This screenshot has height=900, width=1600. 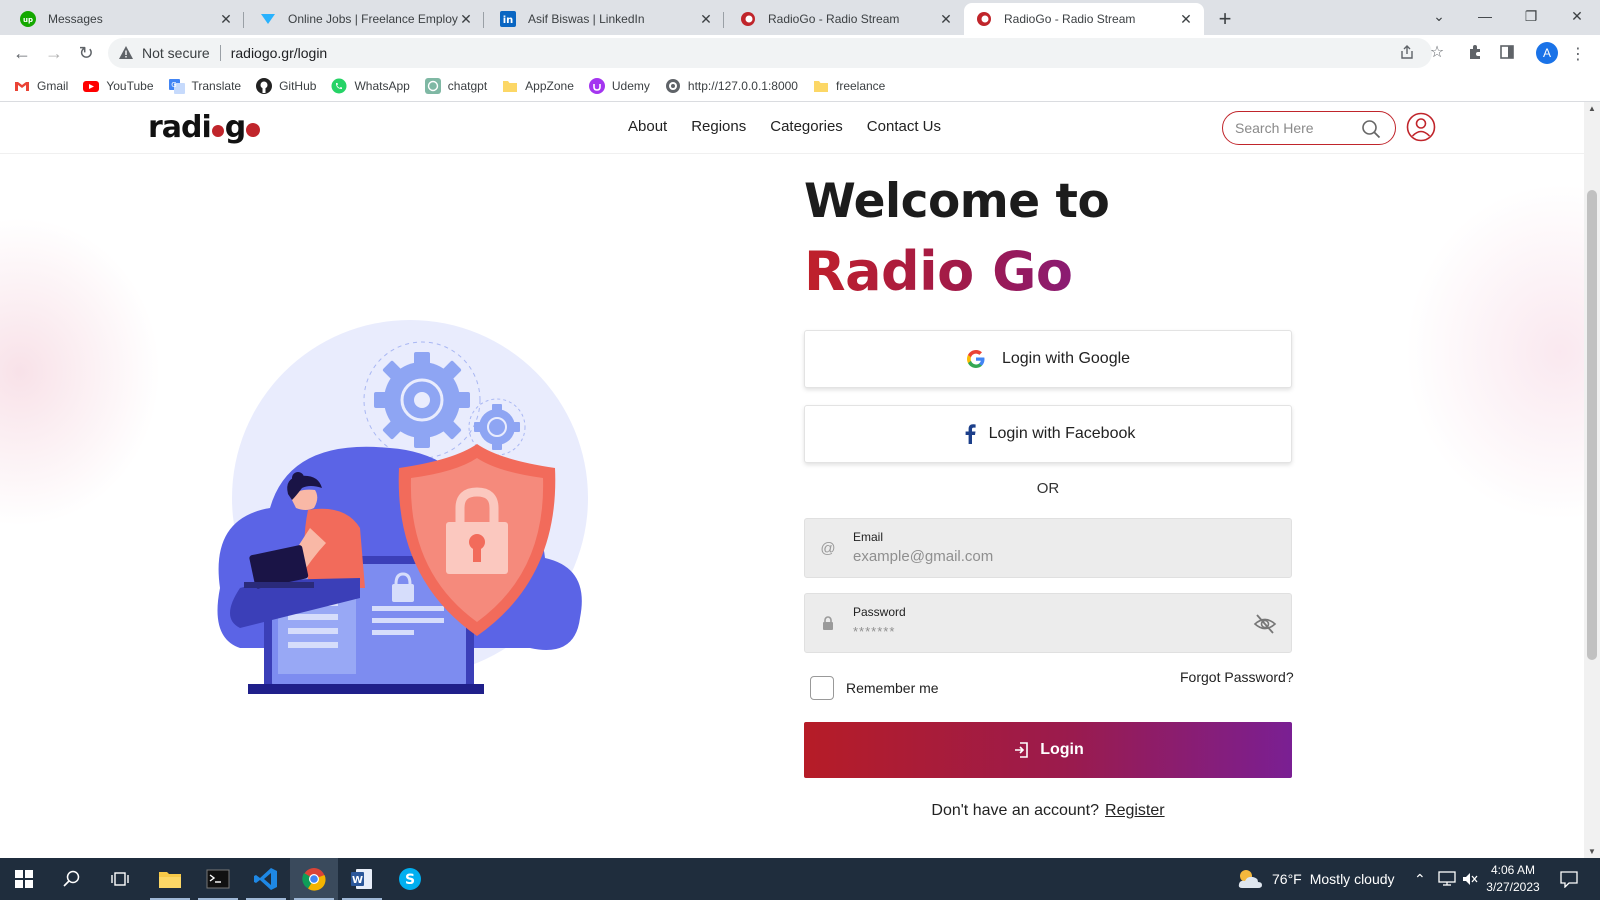 I want to click on warning-icon, so click(x=126, y=52).